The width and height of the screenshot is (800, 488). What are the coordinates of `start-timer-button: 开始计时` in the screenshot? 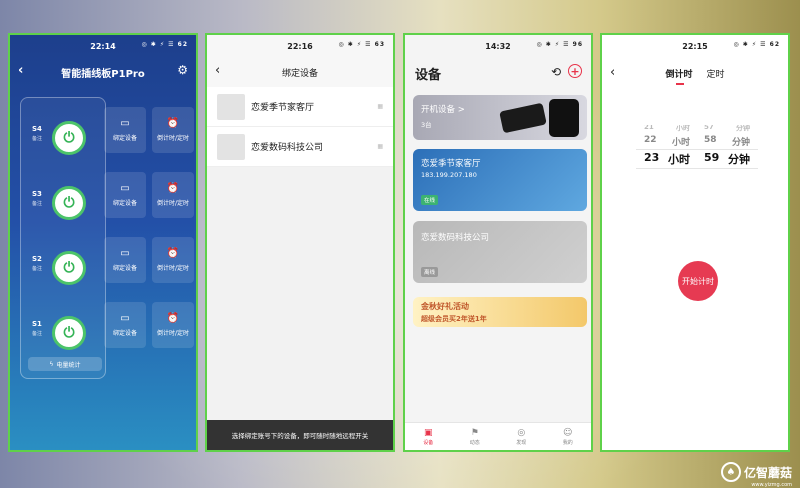 It's located at (698, 281).